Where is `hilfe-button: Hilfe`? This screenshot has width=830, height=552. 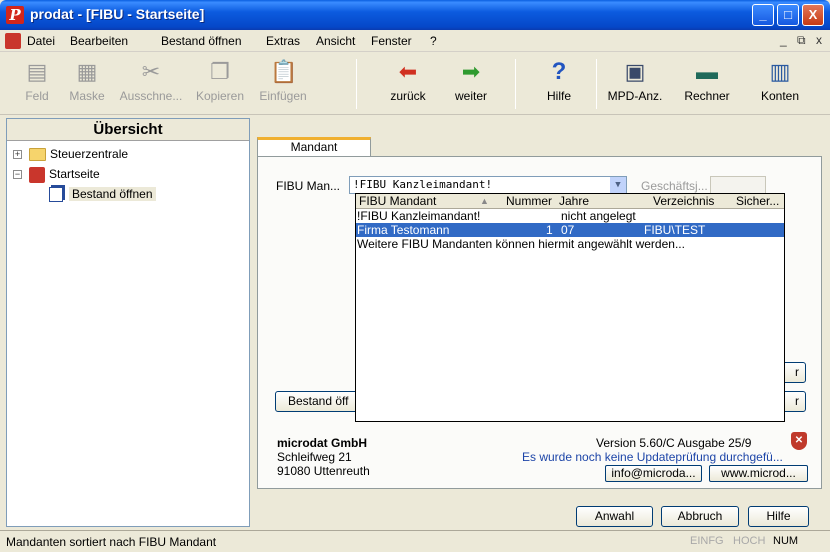
hilfe-button: Hilfe is located at coordinates (778, 516).